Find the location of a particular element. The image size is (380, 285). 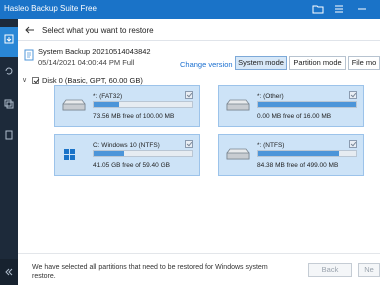

minimize-icon is located at coordinates (362, 9).